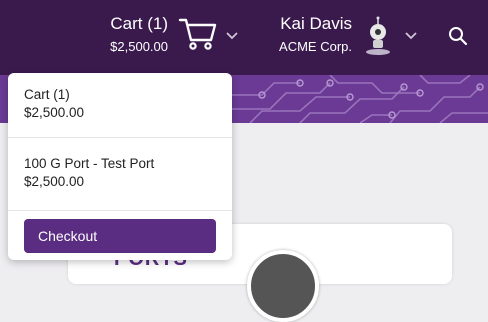 The height and width of the screenshot is (322, 488). Describe the element at coordinates (54, 181) in the screenshot. I see `cart-item-price: $2,500.00` at that location.